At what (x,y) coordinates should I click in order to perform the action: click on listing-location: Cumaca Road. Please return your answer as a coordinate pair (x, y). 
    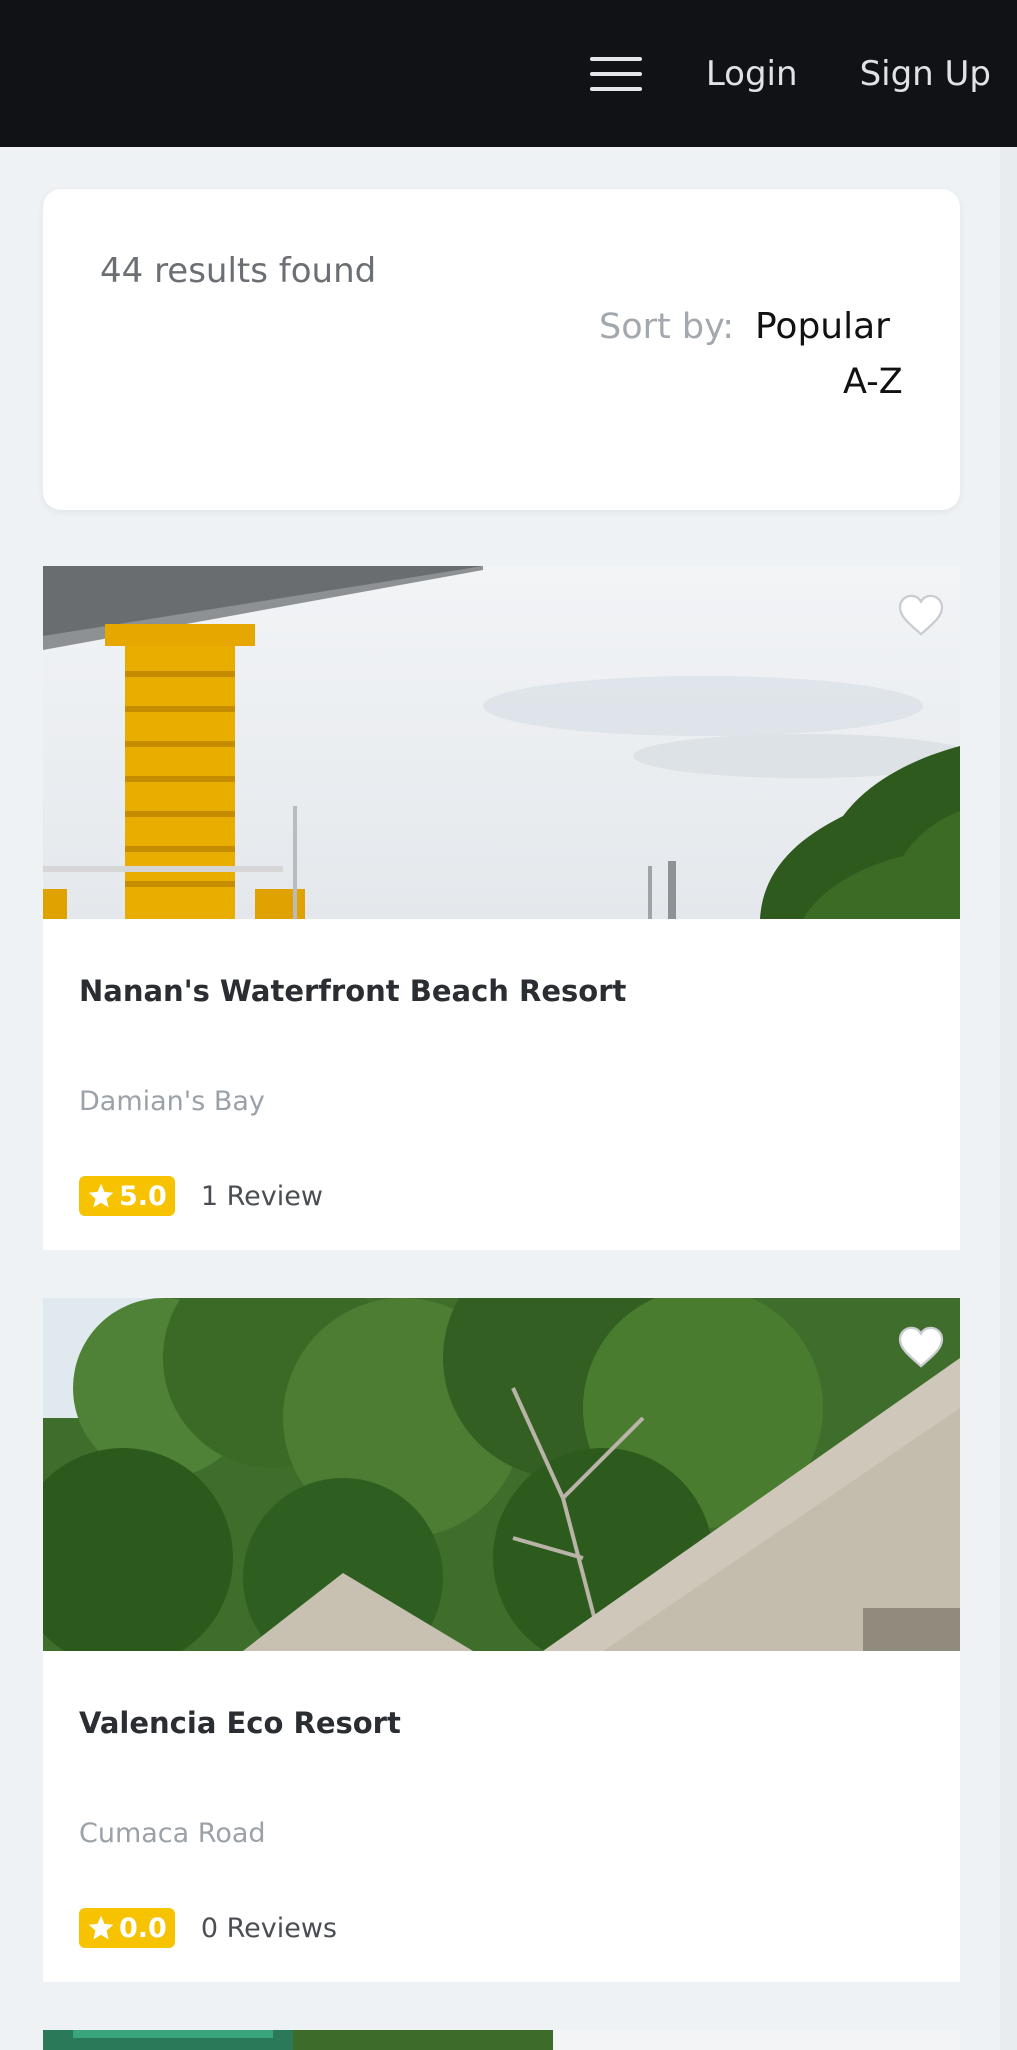
    Looking at the image, I should click on (172, 1833).